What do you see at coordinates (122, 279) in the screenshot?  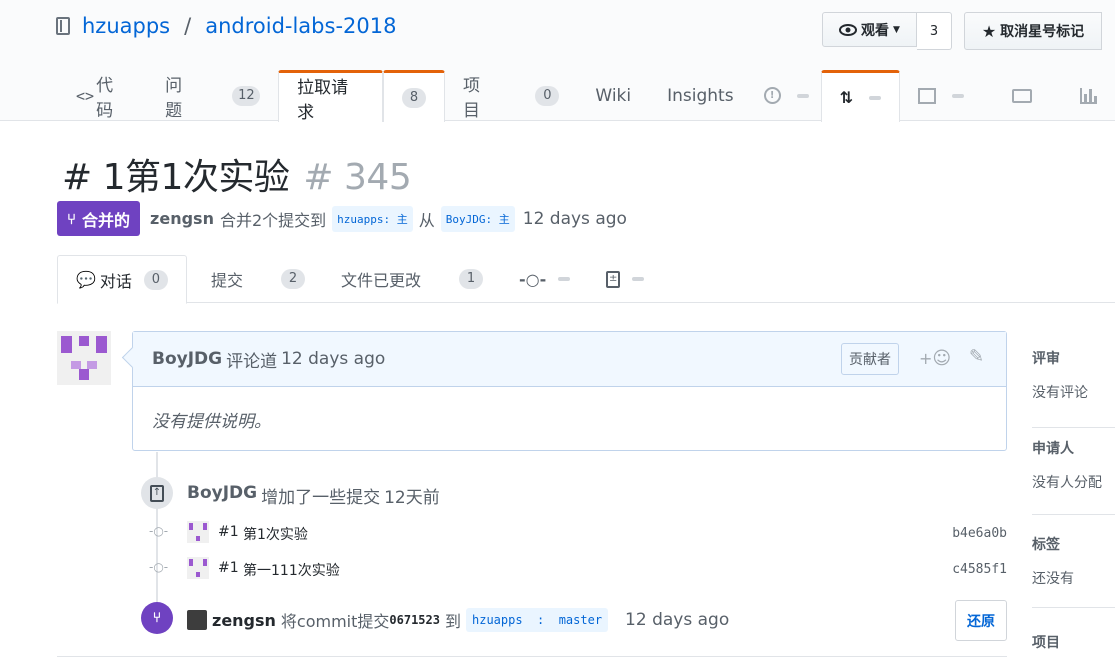 I see `tab-conversation: 💬 对话 0` at bounding box center [122, 279].